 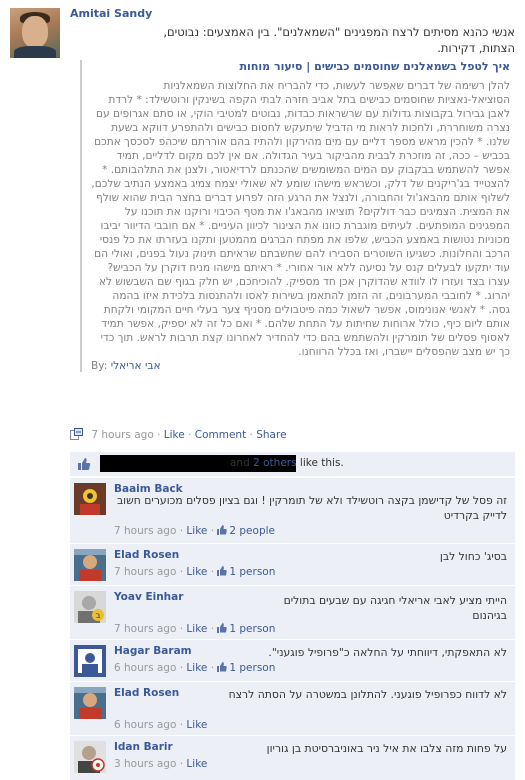 I want to click on likes-summary: and 2 others like this., so click(x=292, y=464).